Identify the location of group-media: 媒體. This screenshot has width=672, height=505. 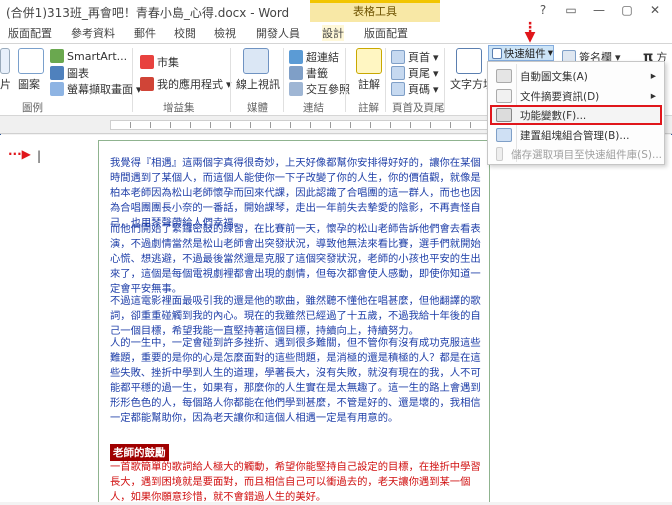
(257, 108).